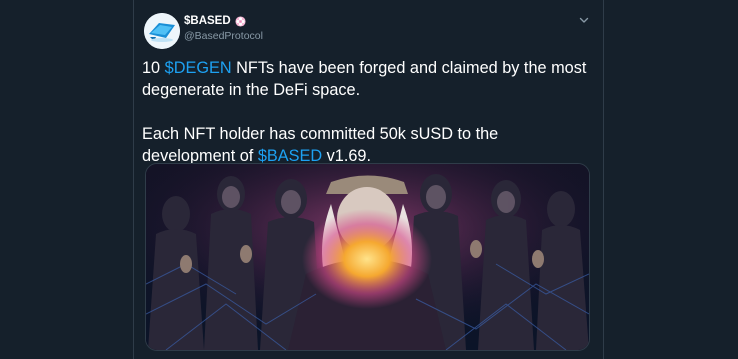 The image size is (738, 359). What do you see at coordinates (198, 68) in the screenshot?
I see `cashtag-degen-link: $DEGEN` at bounding box center [198, 68].